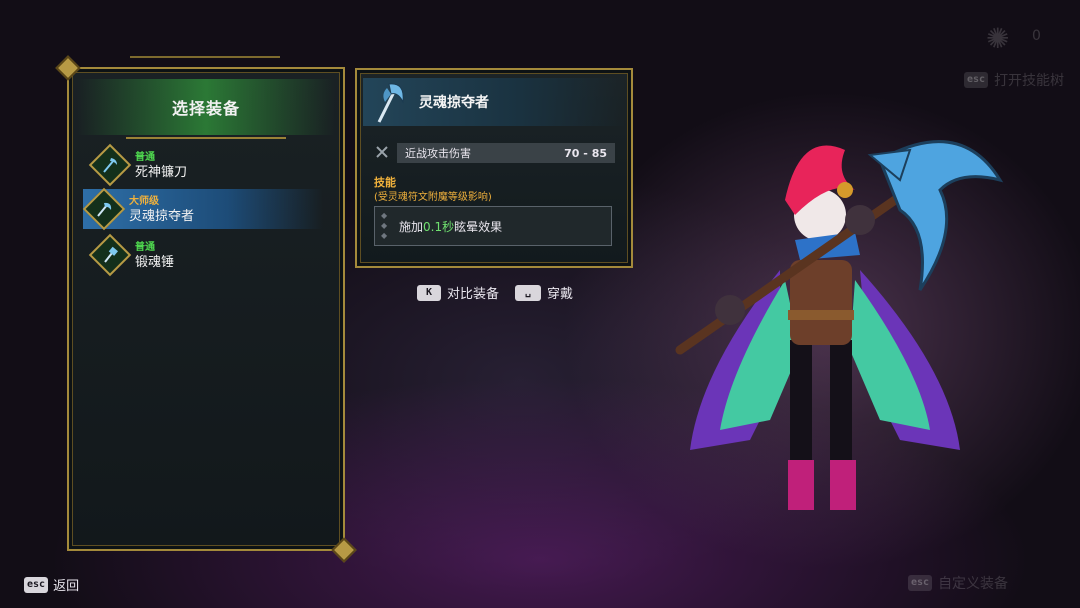  I want to click on list-item-death-scythe: 普通 死神镰刀, so click(198, 165).